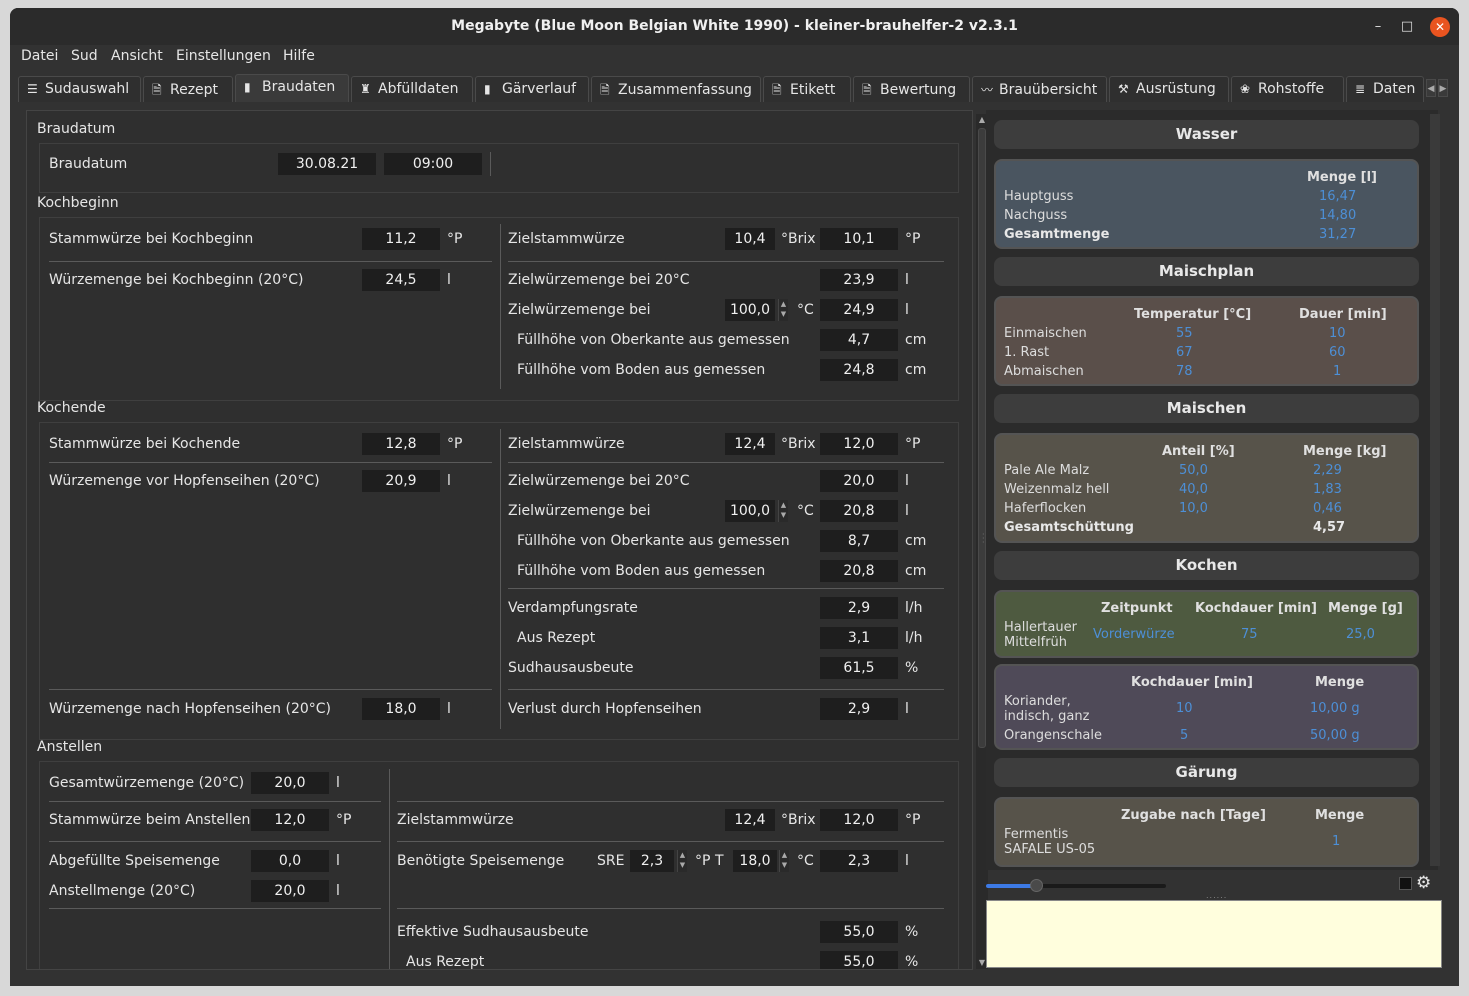 The height and width of the screenshot is (996, 1469). What do you see at coordinates (1407, 27) in the screenshot?
I see `maximize-button: □` at bounding box center [1407, 27].